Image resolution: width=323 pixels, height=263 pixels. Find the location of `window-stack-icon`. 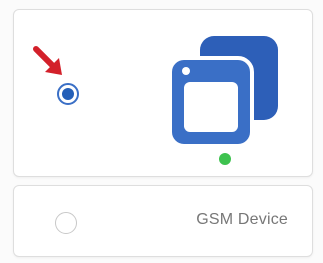

window-stack-icon is located at coordinates (223, 92).